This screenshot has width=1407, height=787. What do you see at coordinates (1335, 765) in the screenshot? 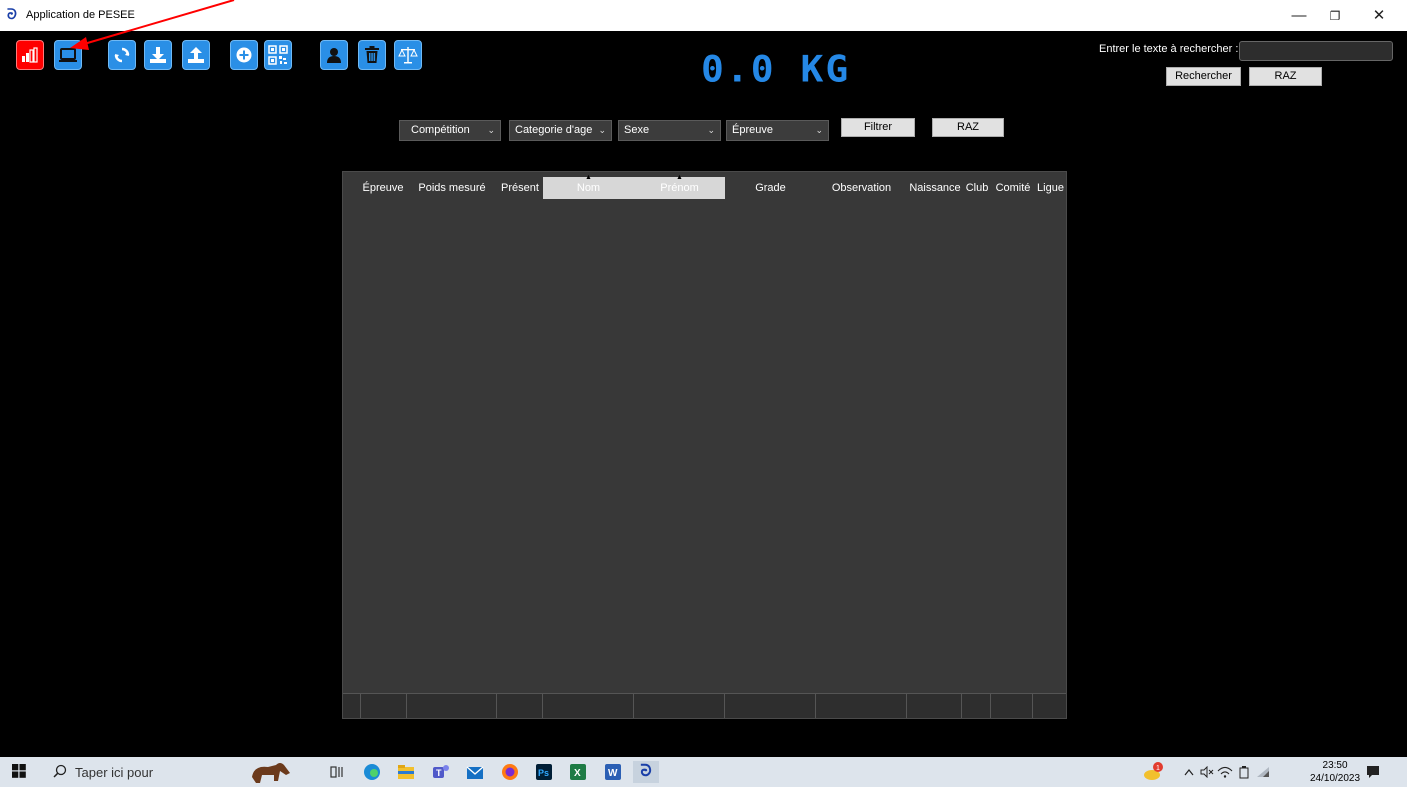
I see `clock-time: 23:50` at bounding box center [1335, 765].